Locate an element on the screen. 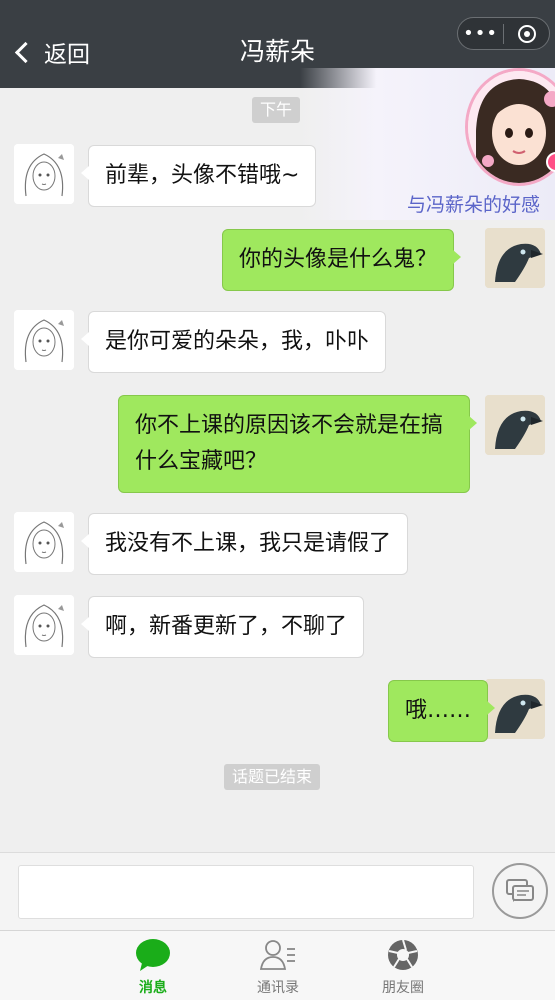 The width and height of the screenshot is (555, 1000). time-label: 下午 is located at coordinates (276, 110).